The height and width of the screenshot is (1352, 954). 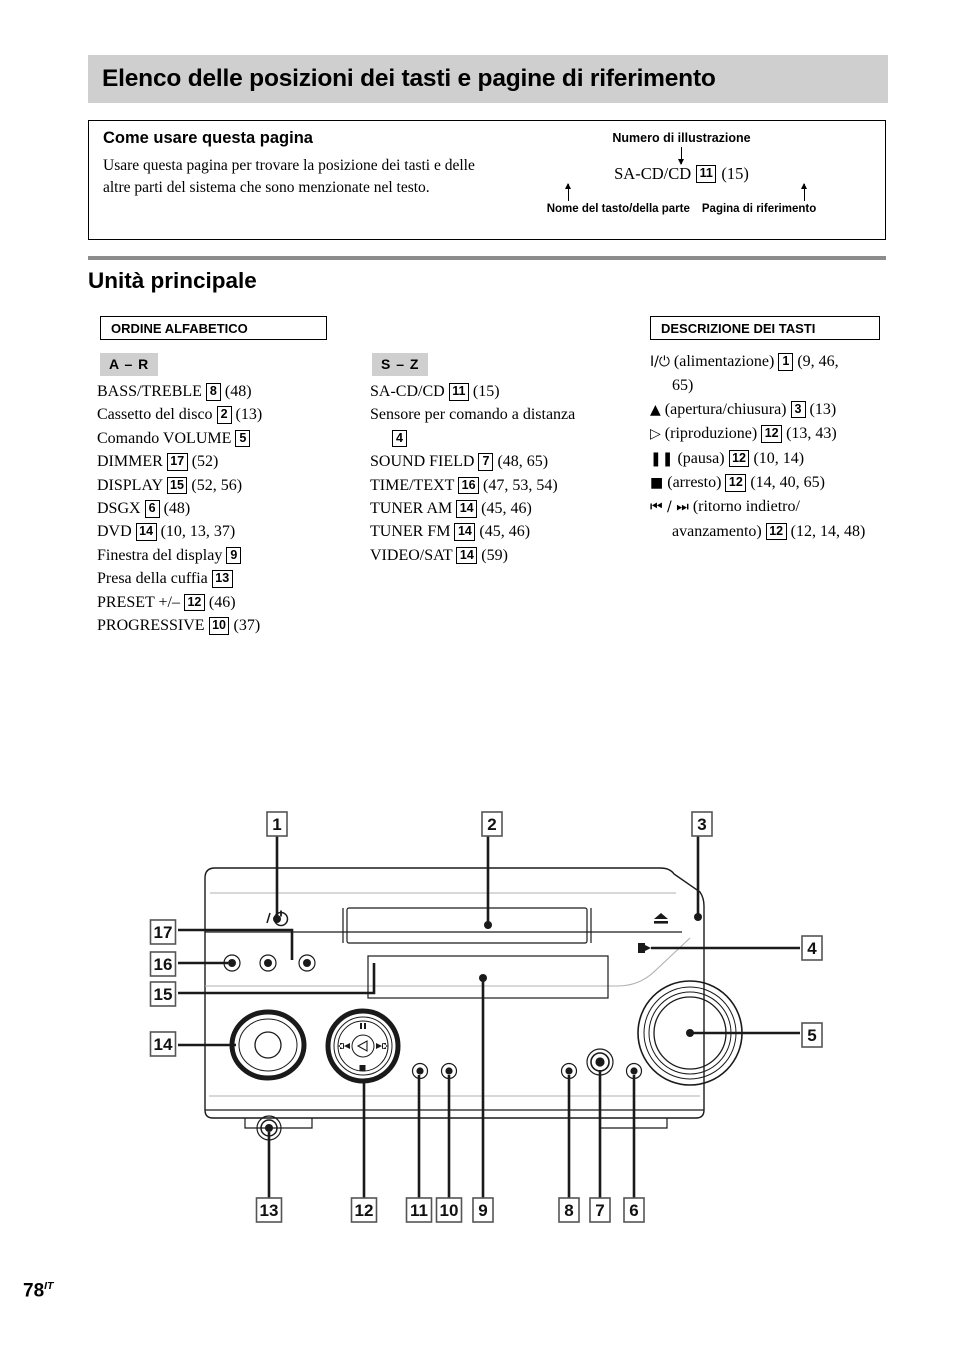 I want to click on reference-list-item: ❚❚ (pausa) 12 (10, 14), so click(x=770, y=459).